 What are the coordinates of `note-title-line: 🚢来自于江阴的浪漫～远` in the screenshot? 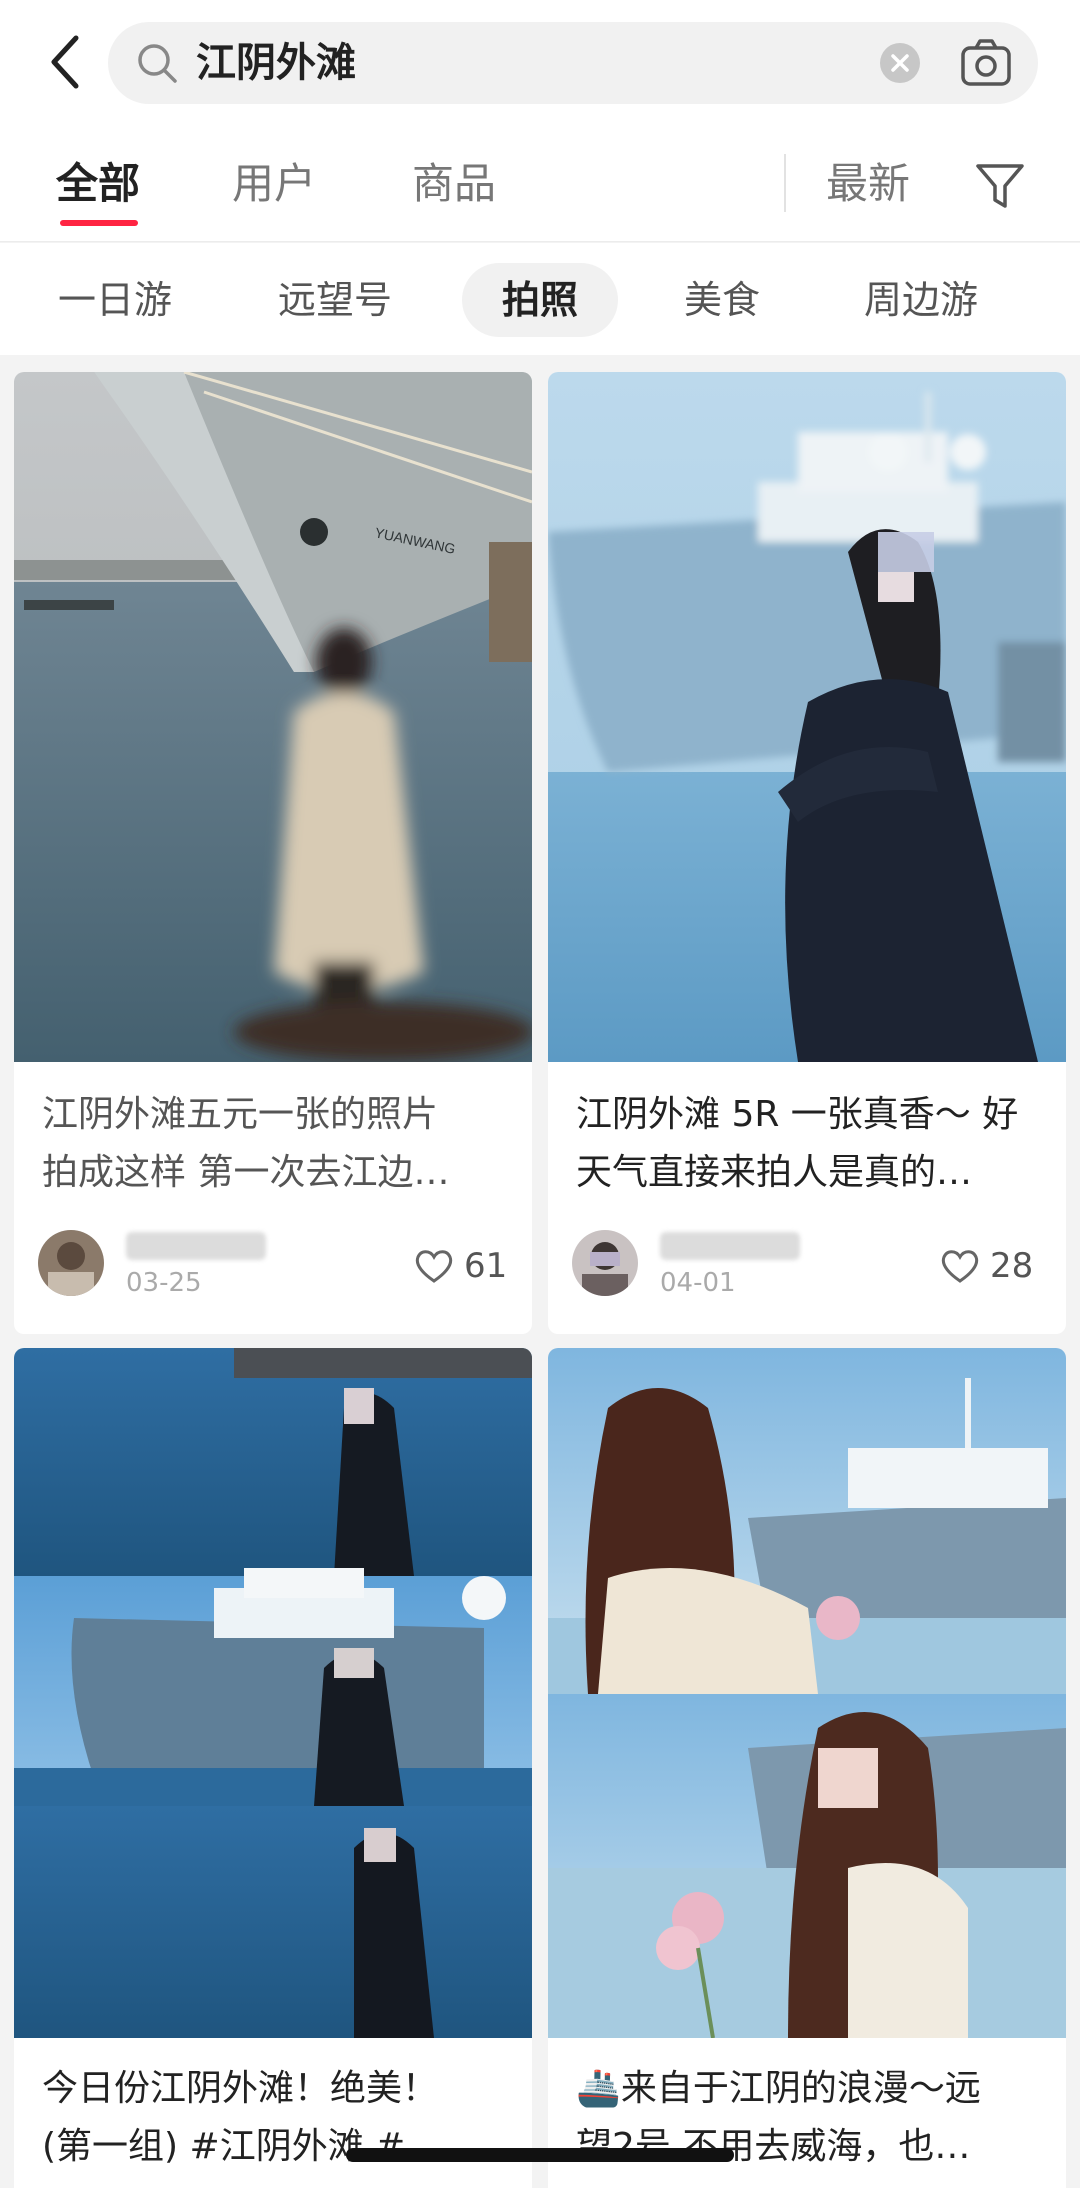 It's located at (778, 2088).